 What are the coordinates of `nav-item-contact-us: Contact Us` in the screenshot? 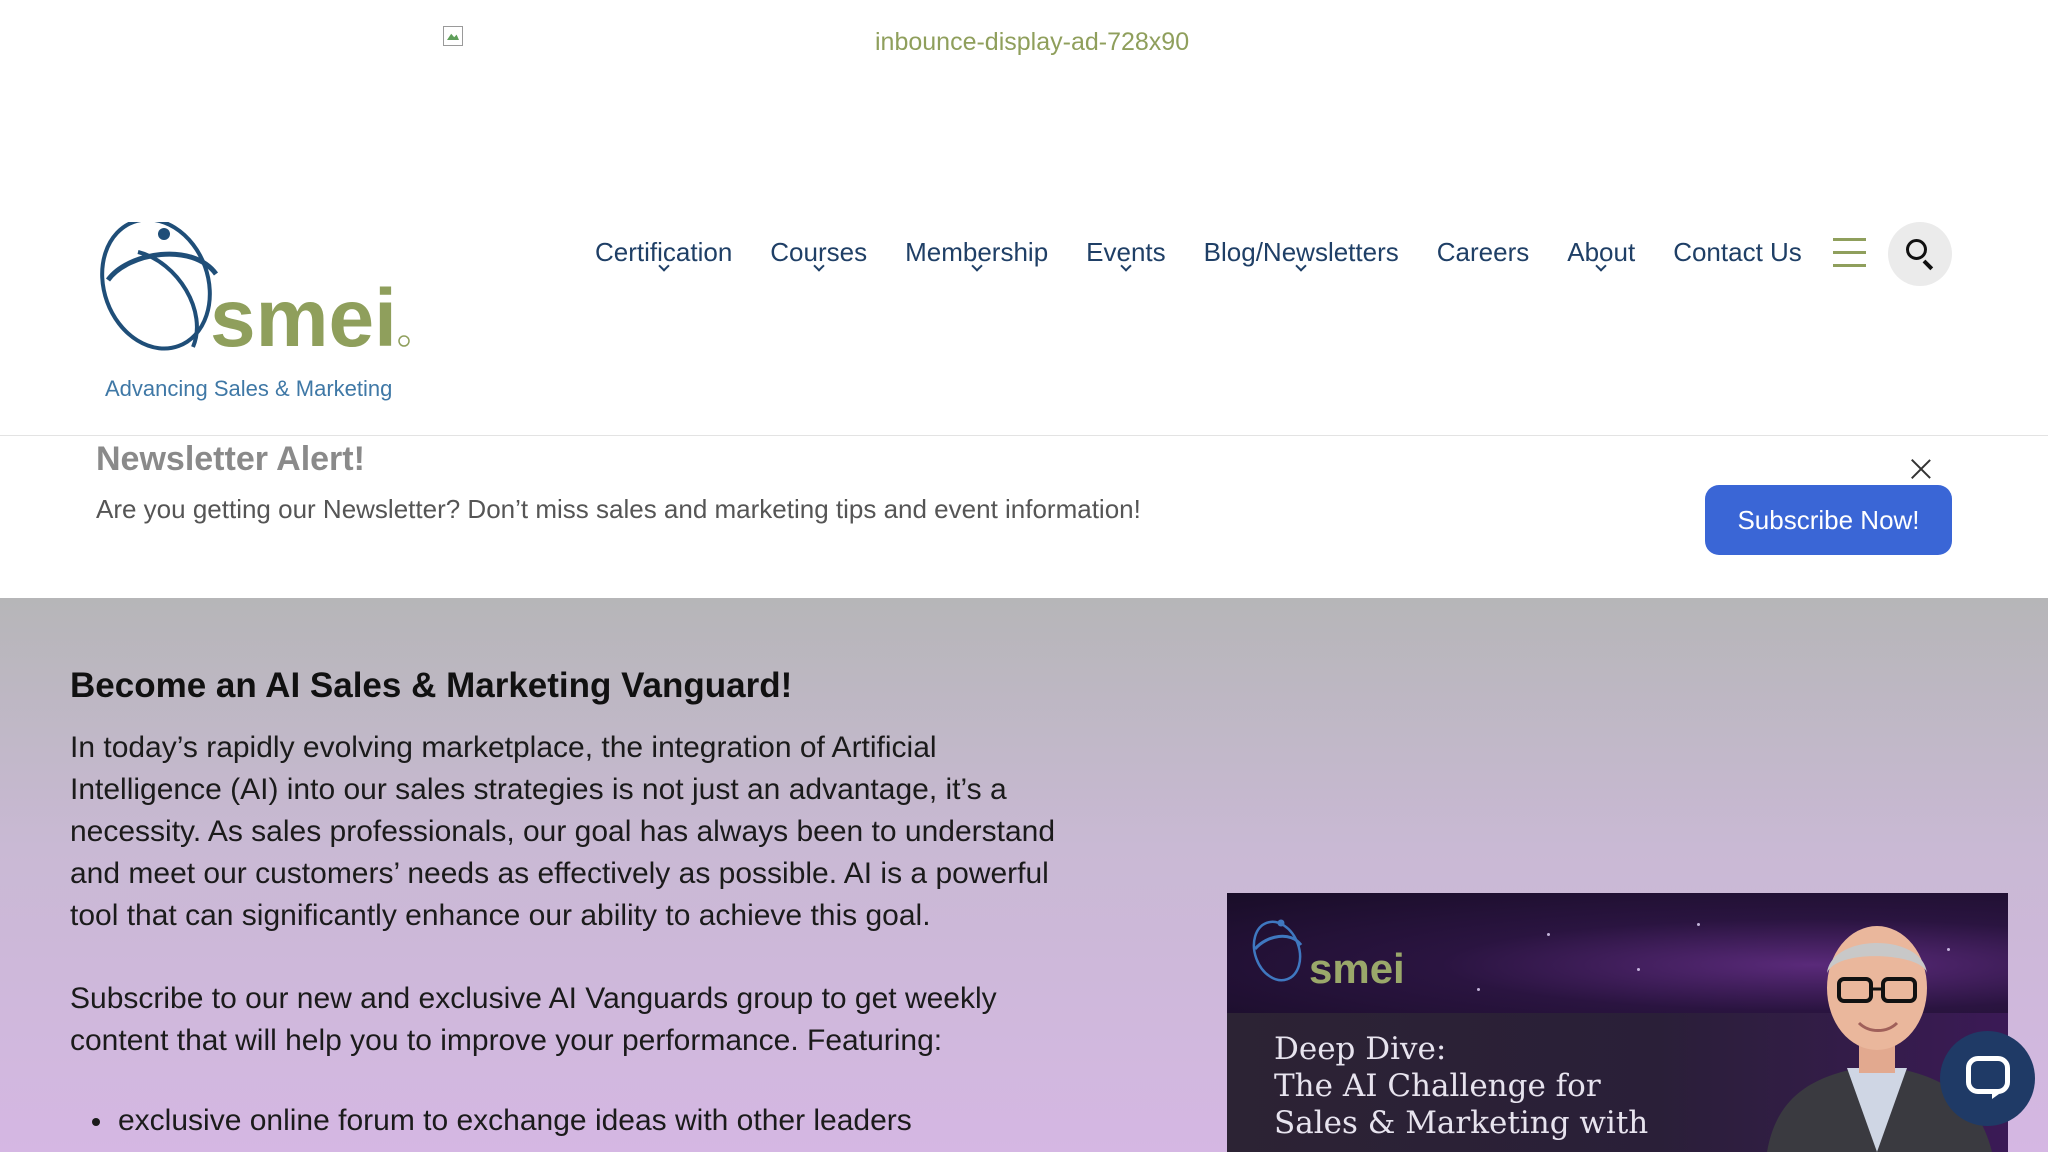 It's located at (1737, 254).